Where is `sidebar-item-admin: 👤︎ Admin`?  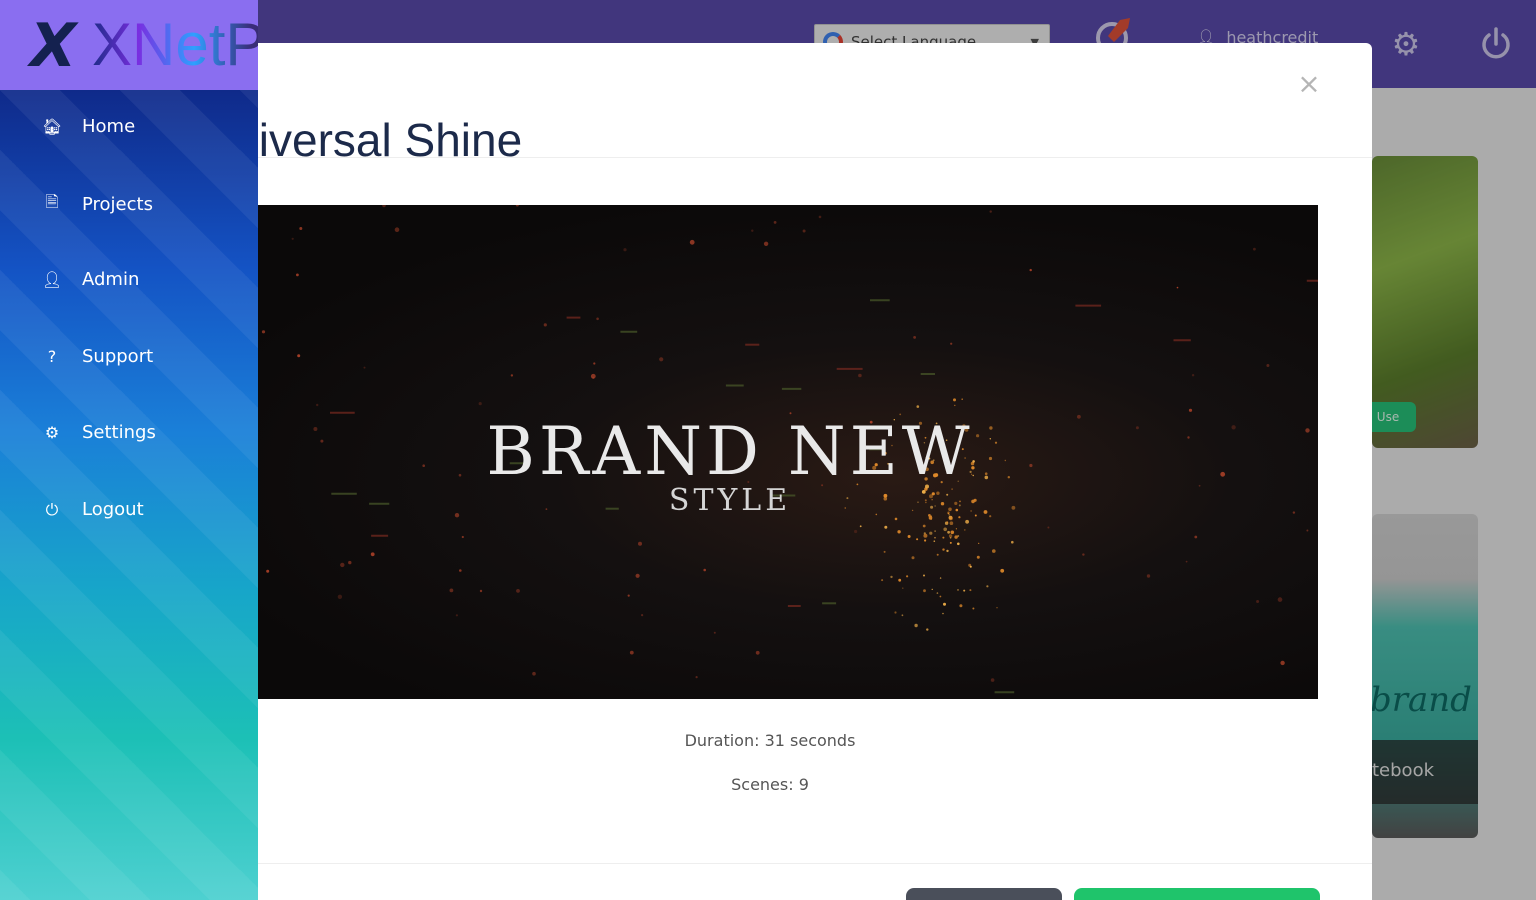 sidebar-item-admin: 👤︎ Admin is located at coordinates (90, 279).